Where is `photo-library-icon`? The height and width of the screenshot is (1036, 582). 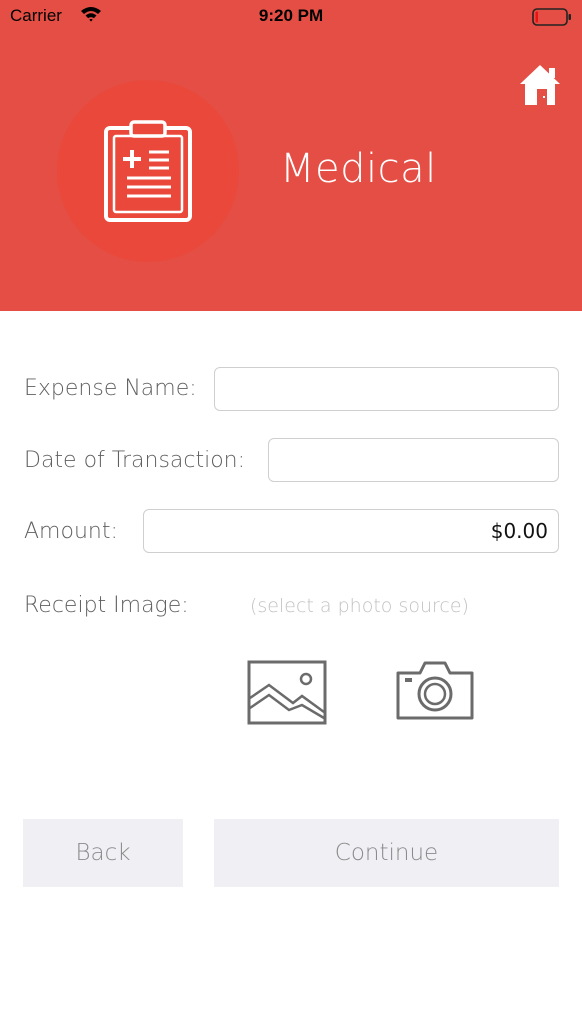 photo-library-icon is located at coordinates (287, 692).